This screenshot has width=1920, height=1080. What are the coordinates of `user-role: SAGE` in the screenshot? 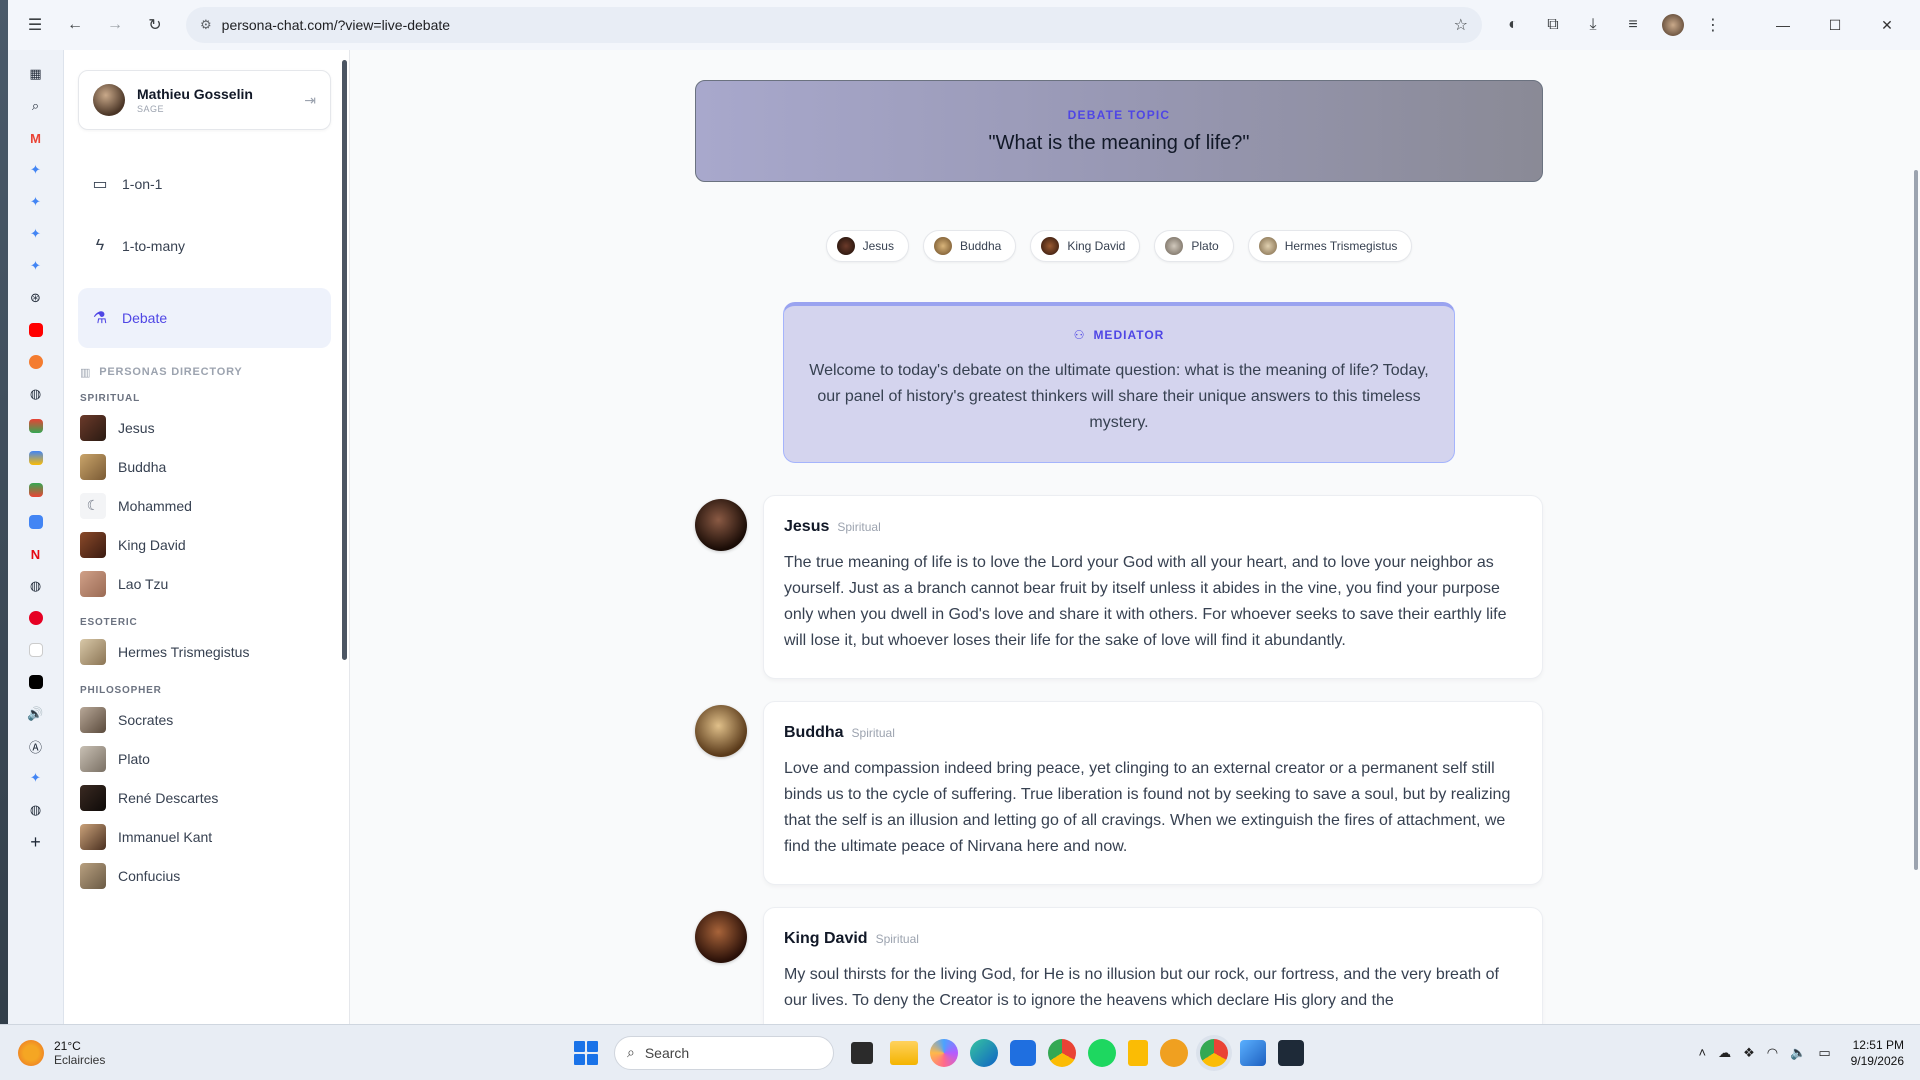 It's located at (151, 109).